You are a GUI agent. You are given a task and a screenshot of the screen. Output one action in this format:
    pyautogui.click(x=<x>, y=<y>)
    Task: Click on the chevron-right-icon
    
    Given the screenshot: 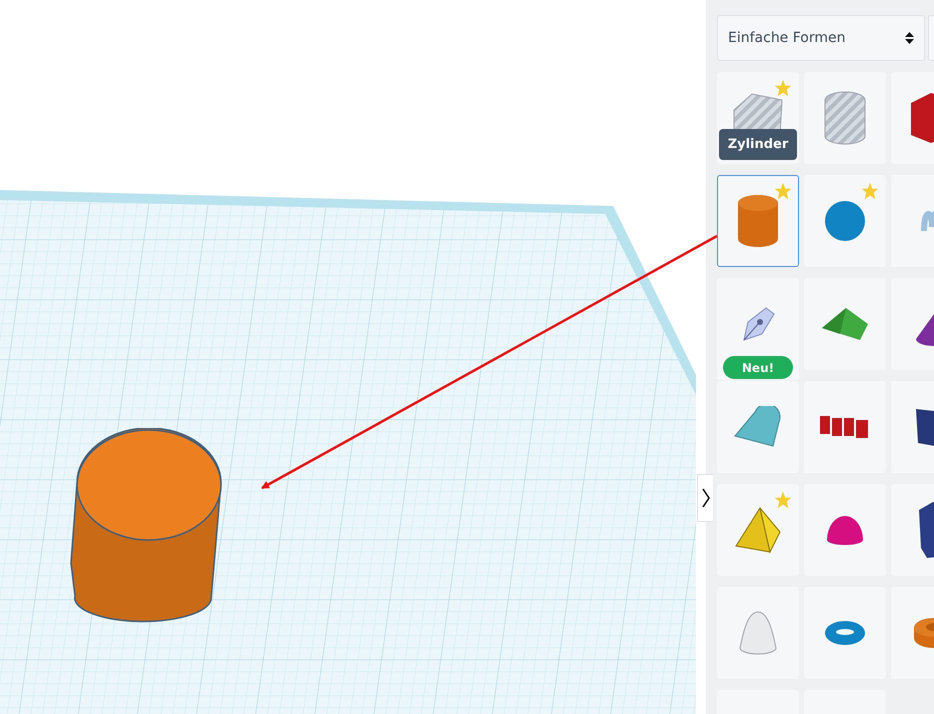 What is the action you would take?
    pyautogui.click(x=706, y=498)
    